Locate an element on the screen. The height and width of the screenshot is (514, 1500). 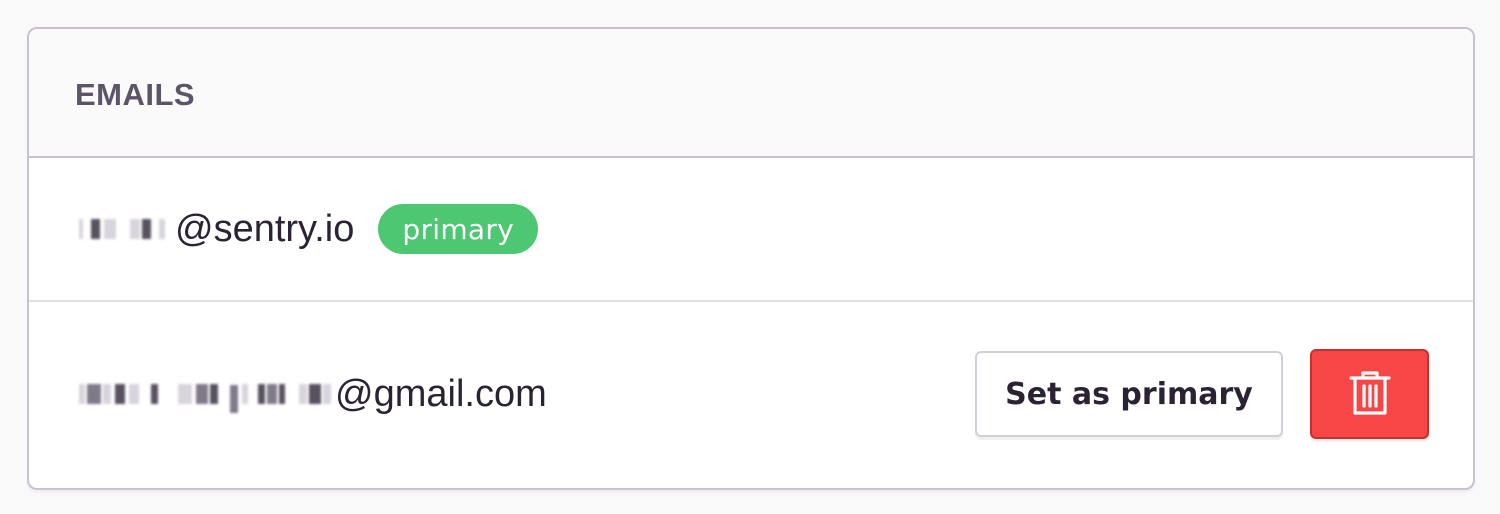
panel-title: Emails is located at coordinates (135, 94).